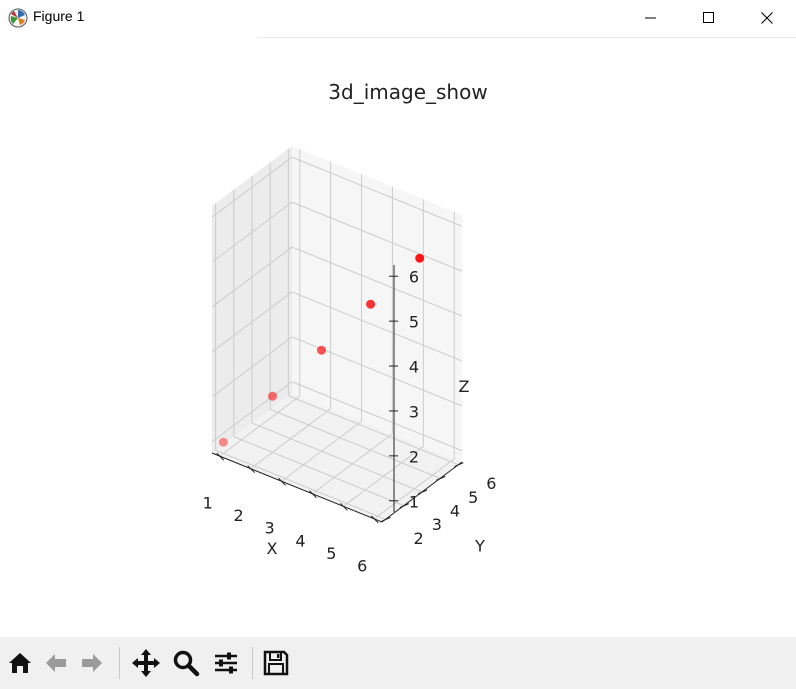  What do you see at coordinates (414, 322) in the screenshot?
I see `z-tick-label: 5` at bounding box center [414, 322].